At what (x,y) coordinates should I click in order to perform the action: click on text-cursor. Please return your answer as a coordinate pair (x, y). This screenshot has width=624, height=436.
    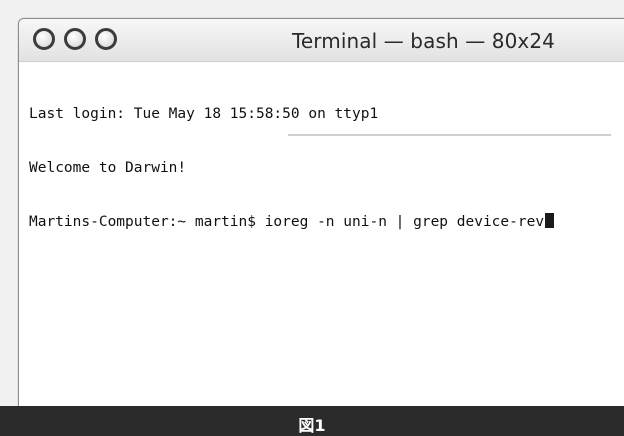
    Looking at the image, I should click on (550, 220).